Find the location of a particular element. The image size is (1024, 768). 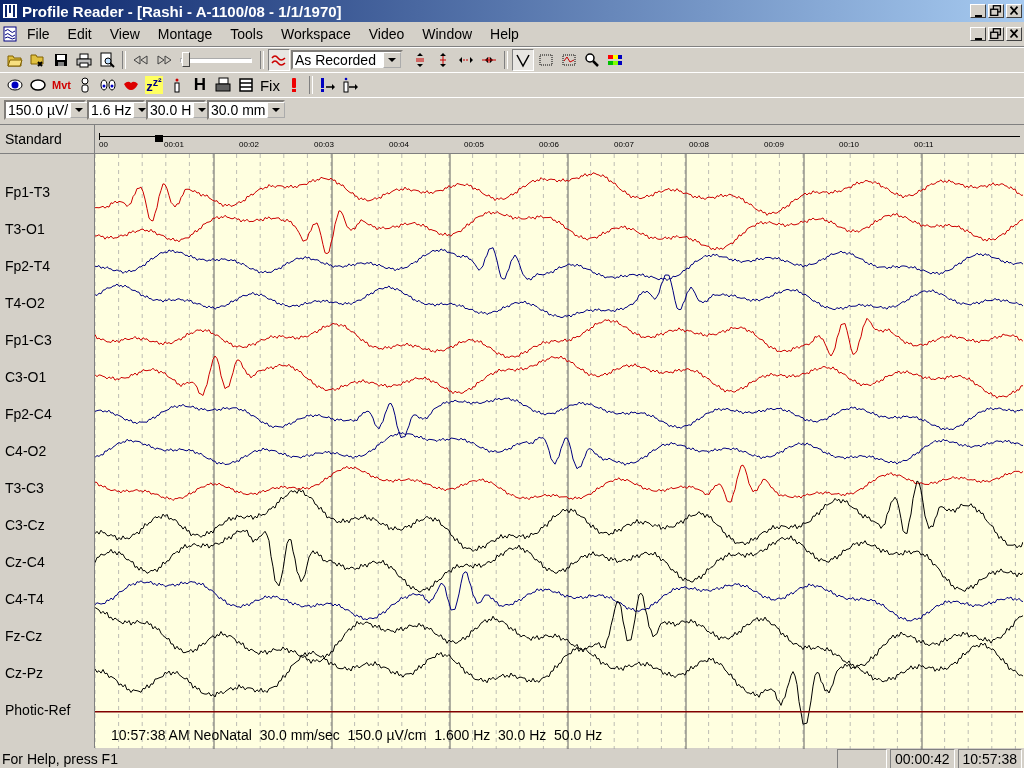

channel-label: C4-O2 is located at coordinates (26, 450).